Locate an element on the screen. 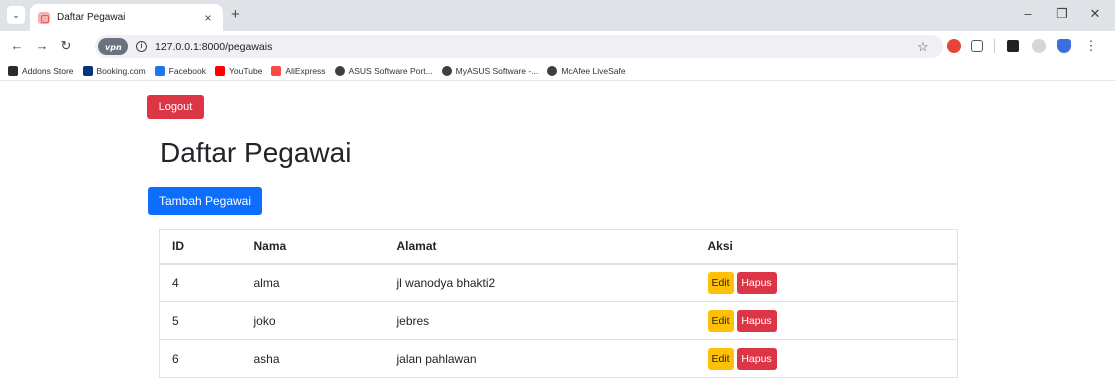 Image resolution: width=1115 pixels, height=383 pixels. bookmark-star-icon: ☆ is located at coordinates (923, 47).